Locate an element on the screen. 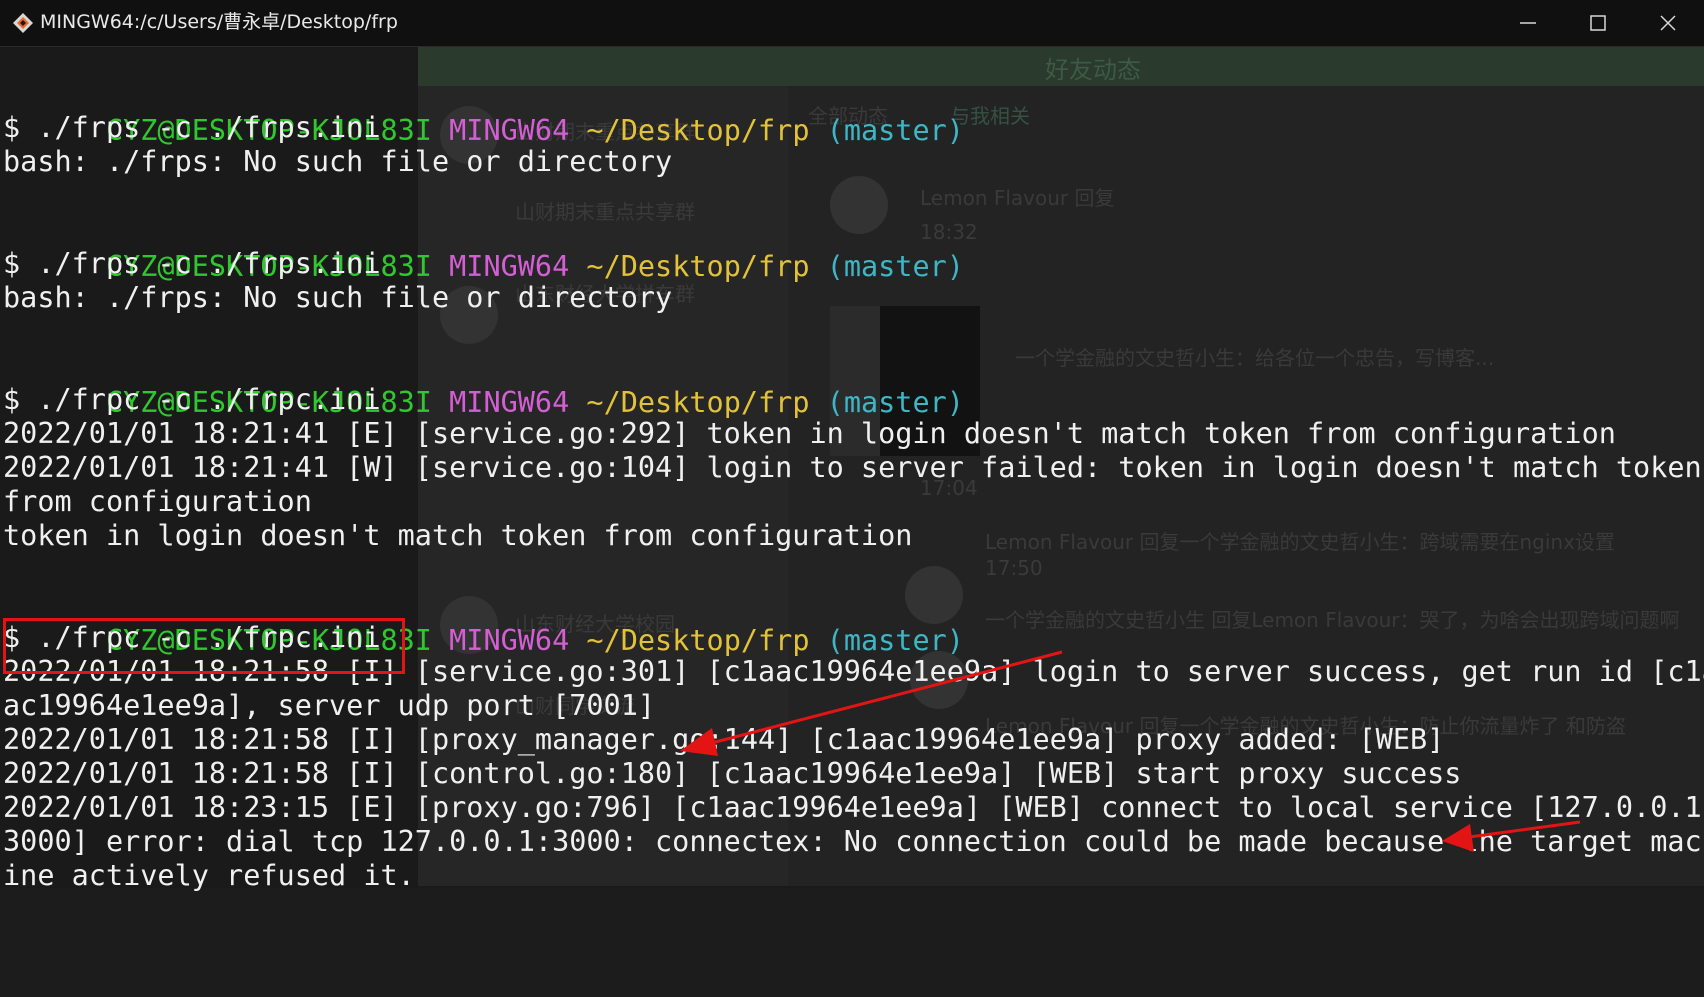 This screenshot has width=1704, height=997. annotation-arrow-login-success is located at coordinates (871, 703).